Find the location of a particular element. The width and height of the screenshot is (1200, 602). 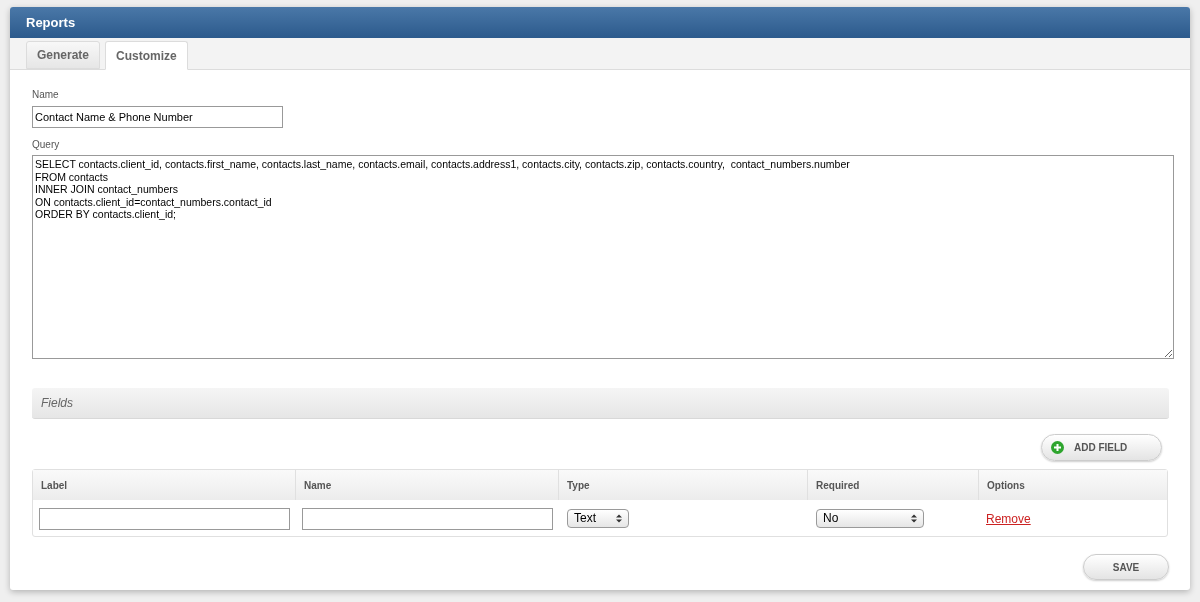

type-select: Text is located at coordinates (598, 518).